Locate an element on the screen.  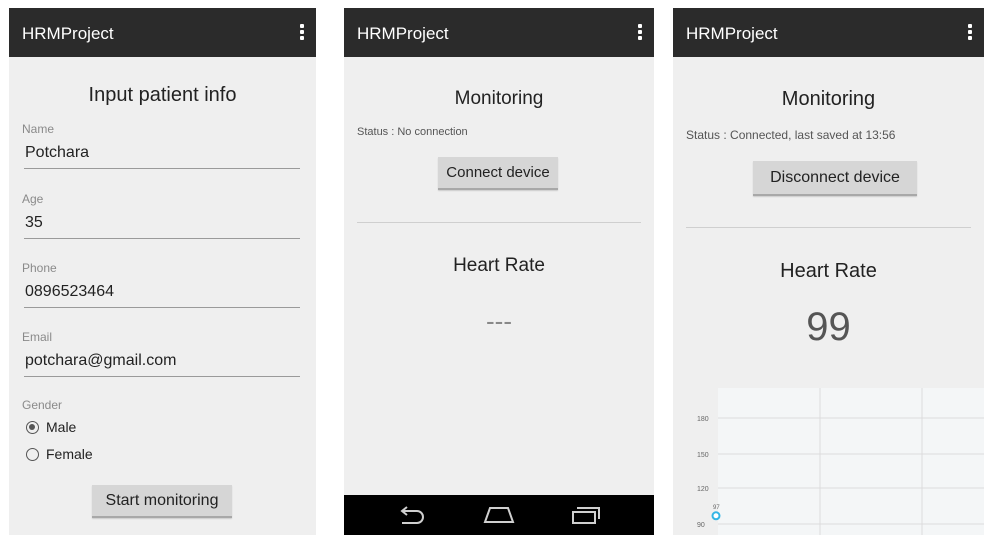
system-nav-bar is located at coordinates (499, 515).